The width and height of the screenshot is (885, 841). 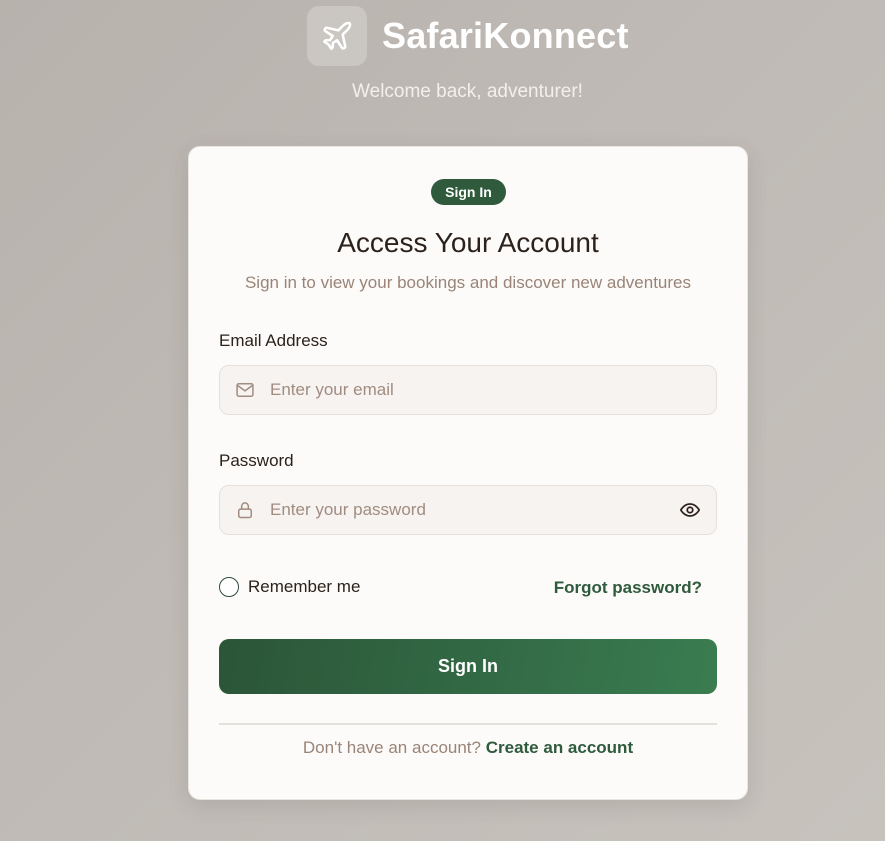 What do you see at coordinates (690, 510) in the screenshot?
I see `eye-icon` at bounding box center [690, 510].